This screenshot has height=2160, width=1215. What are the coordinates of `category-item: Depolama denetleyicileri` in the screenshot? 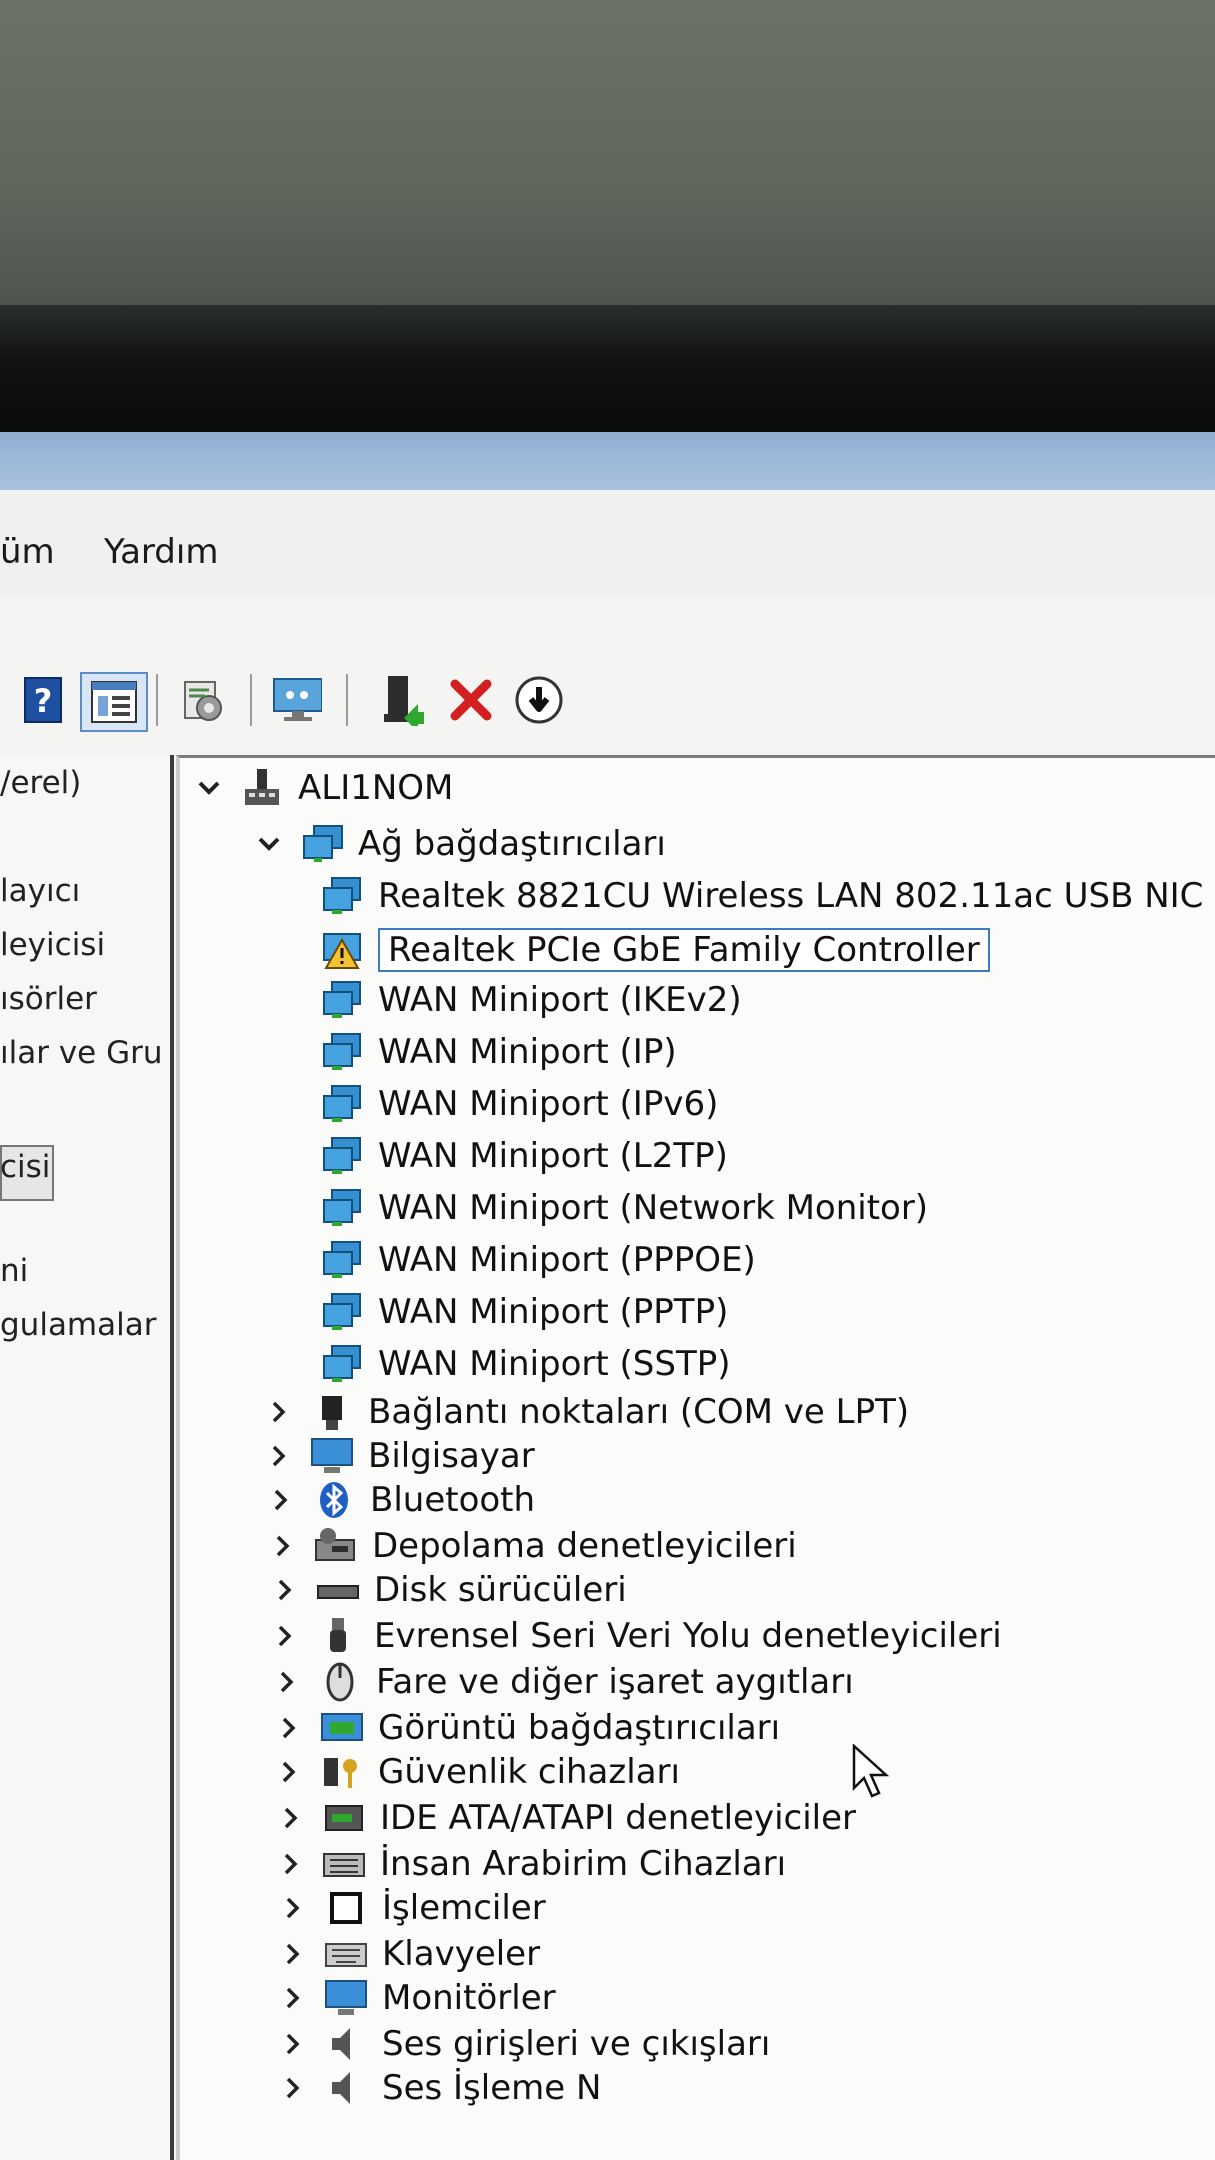 It's located at (533, 1546).